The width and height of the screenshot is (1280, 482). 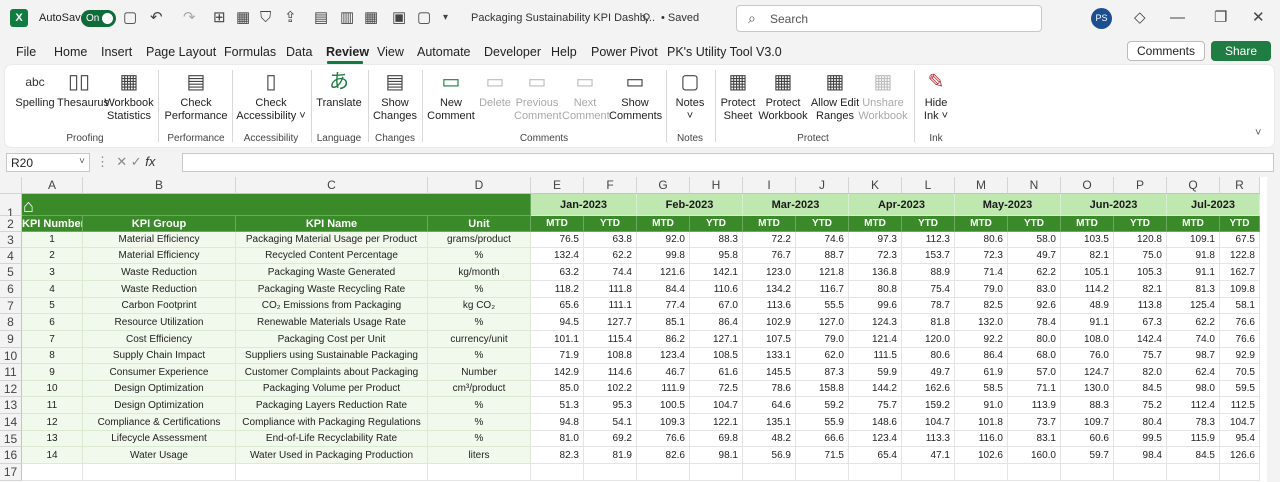 I want to click on value-cell: 73.7, so click(x=1034, y=422).